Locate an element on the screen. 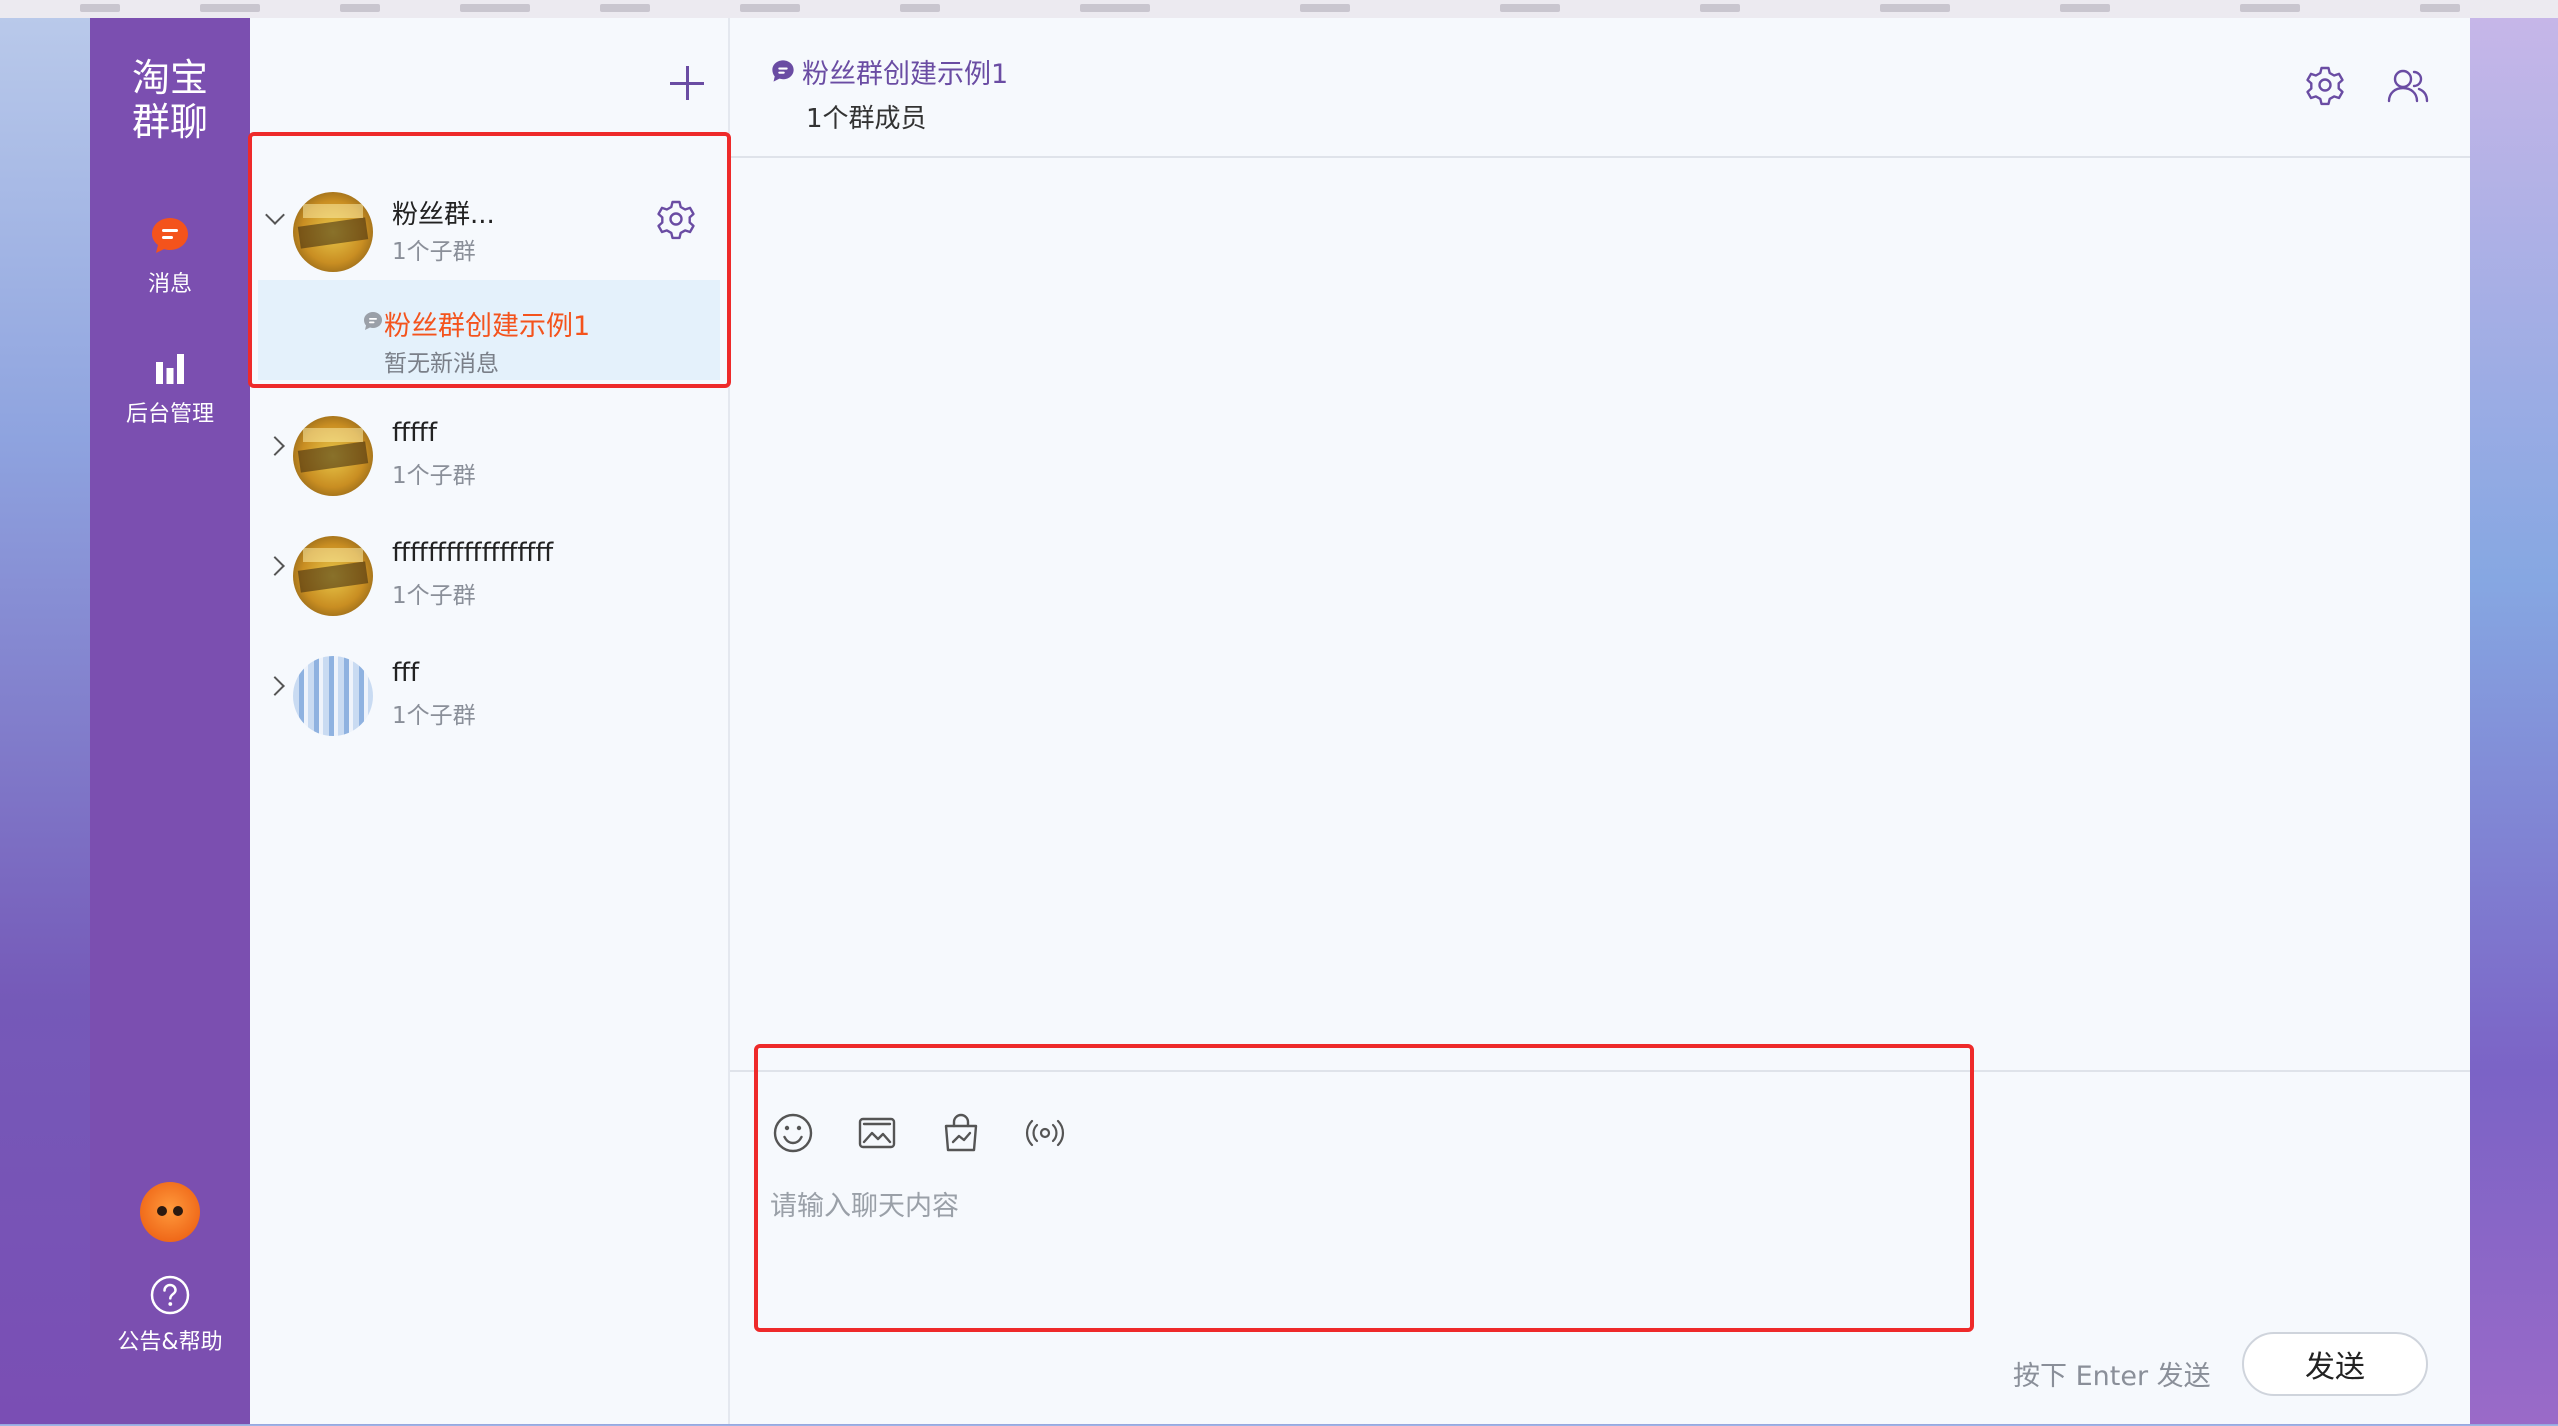 This screenshot has width=2558, height=1426. group-name: ffffffffffffffffff is located at coordinates (473, 553).